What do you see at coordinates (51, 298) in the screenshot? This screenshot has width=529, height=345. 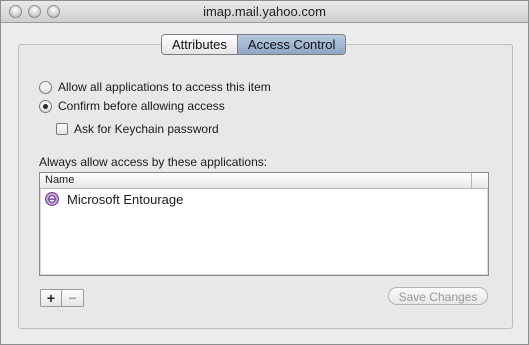 I see `add-button: +` at bounding box center [51, 298].